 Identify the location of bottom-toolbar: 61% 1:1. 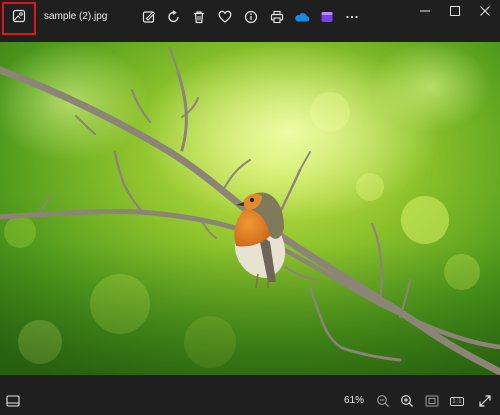
(250, 395).